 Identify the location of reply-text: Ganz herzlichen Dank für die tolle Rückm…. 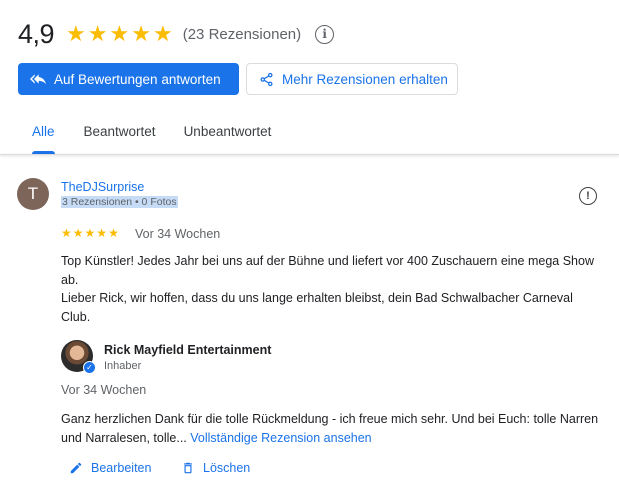
(331, 428).